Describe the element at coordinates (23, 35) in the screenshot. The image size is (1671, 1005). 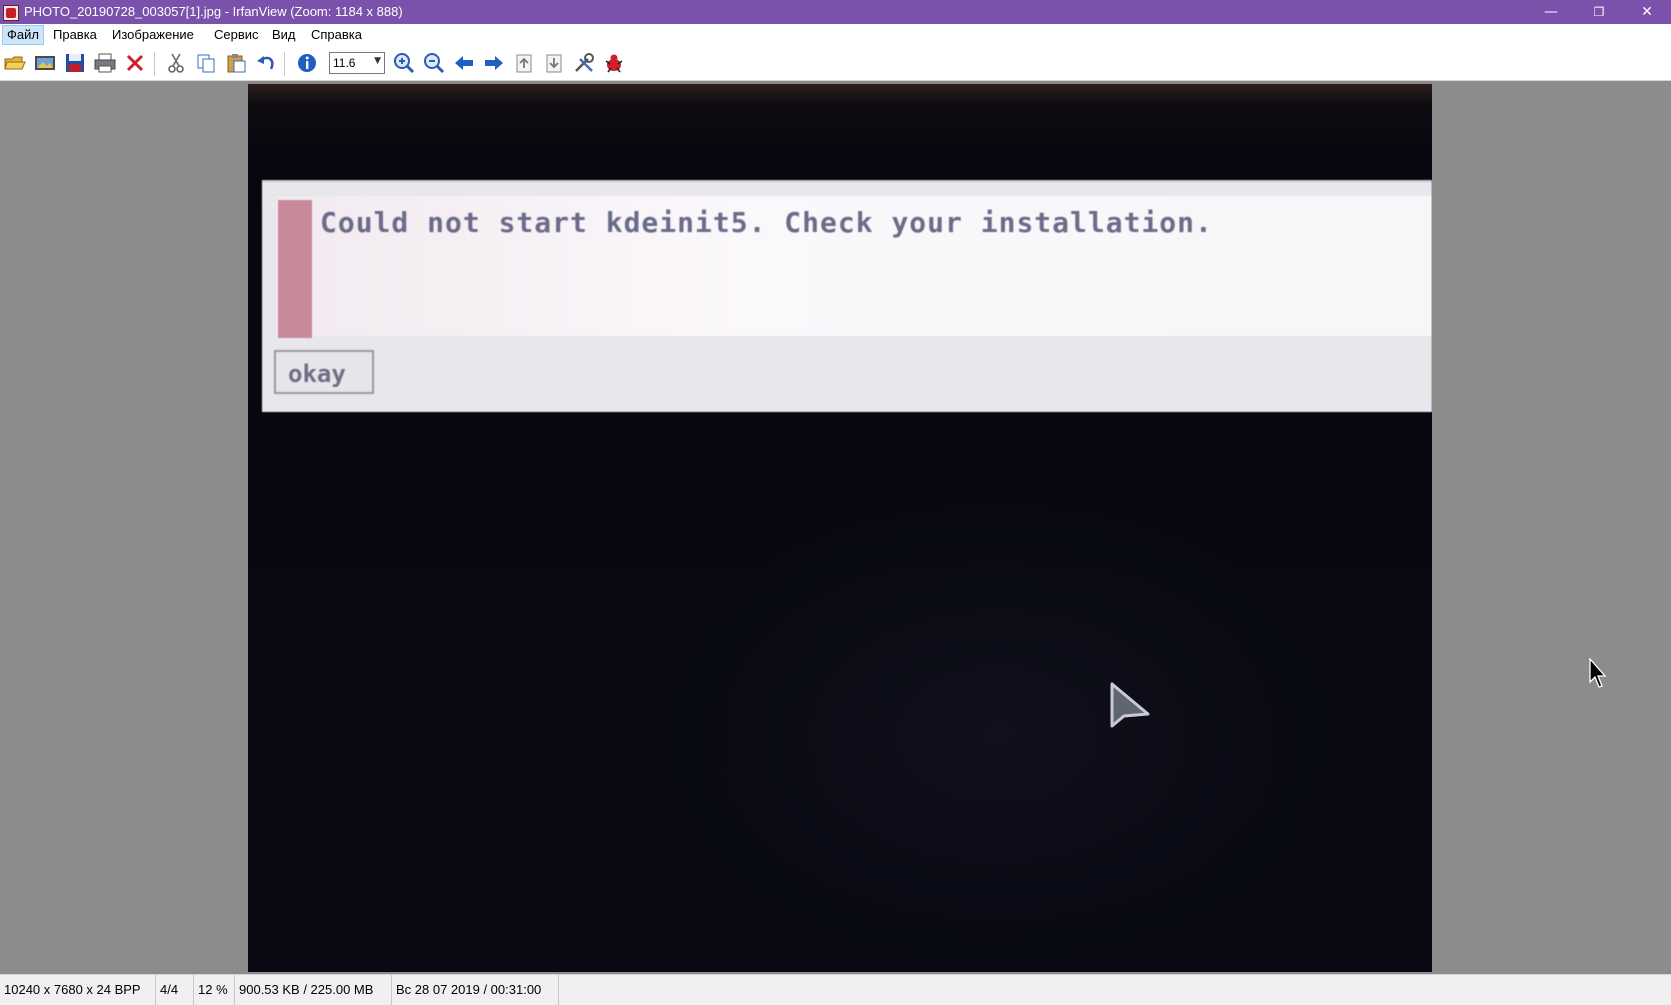
I see `menu-file: Файл` at that location.